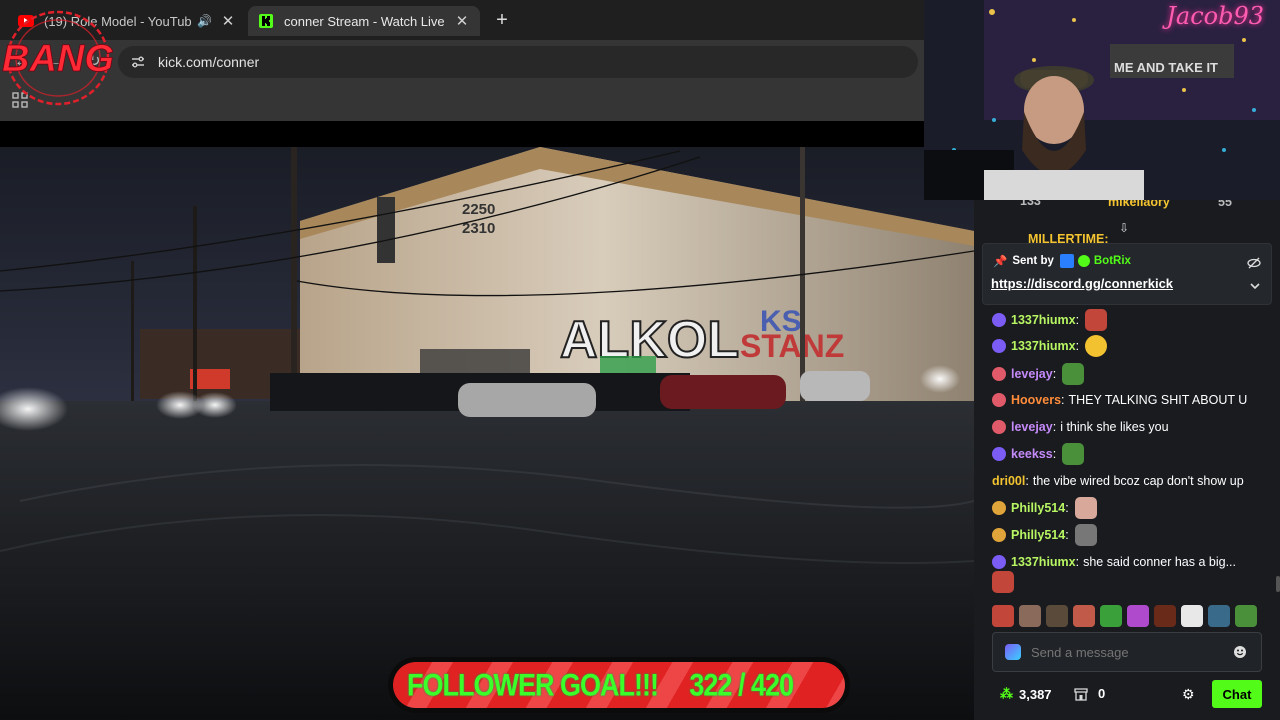 The width and height of the screenshot is (1280, 720). I want to click on webcam-name: Jacob93, so click(1215, 16).